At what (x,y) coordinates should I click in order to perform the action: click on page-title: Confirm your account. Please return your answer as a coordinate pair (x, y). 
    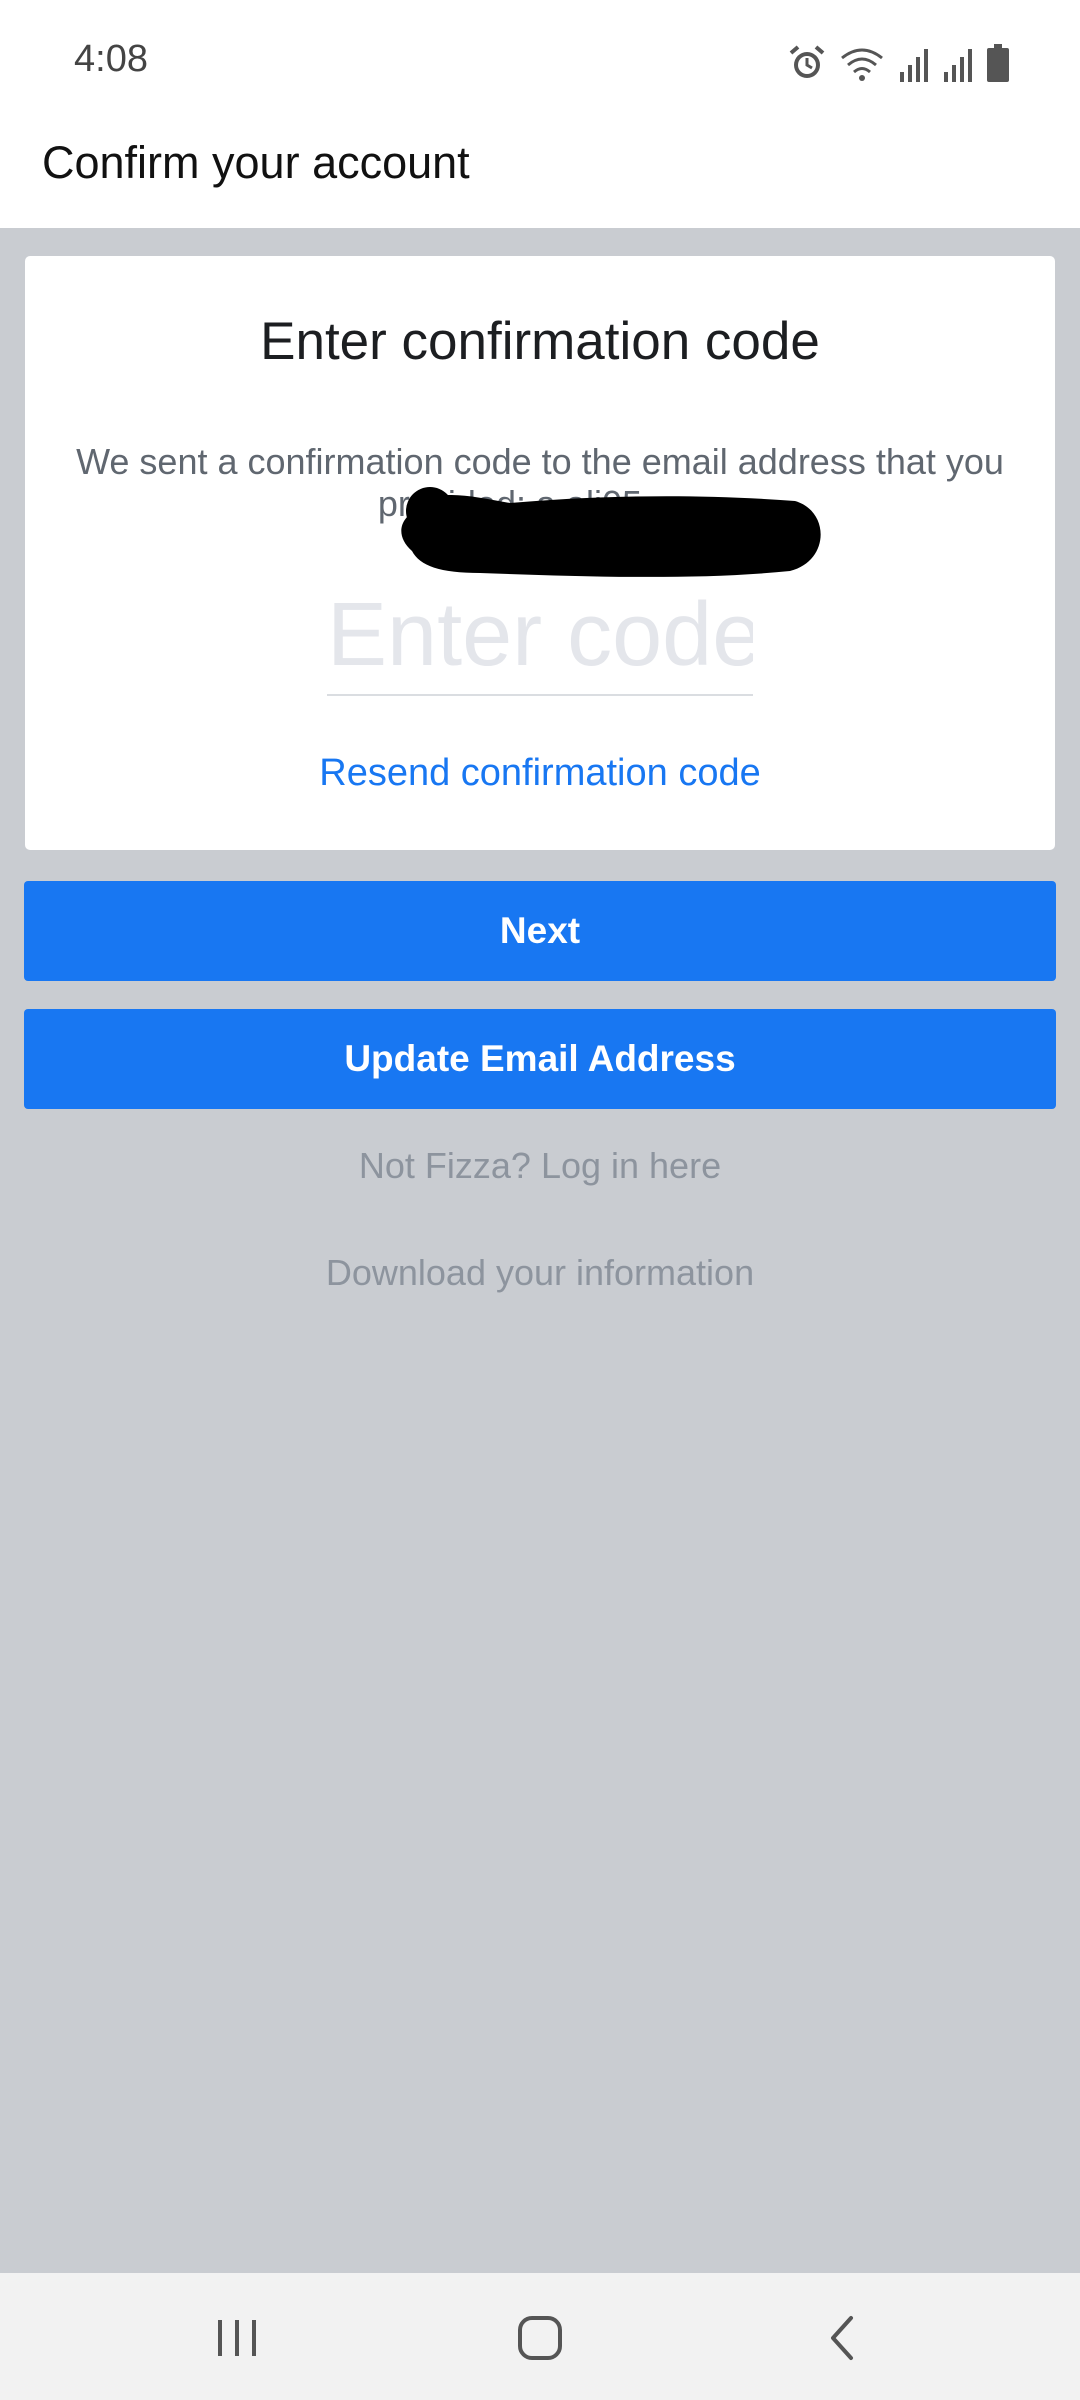
    Looking at the image, I should click on (256, 162).